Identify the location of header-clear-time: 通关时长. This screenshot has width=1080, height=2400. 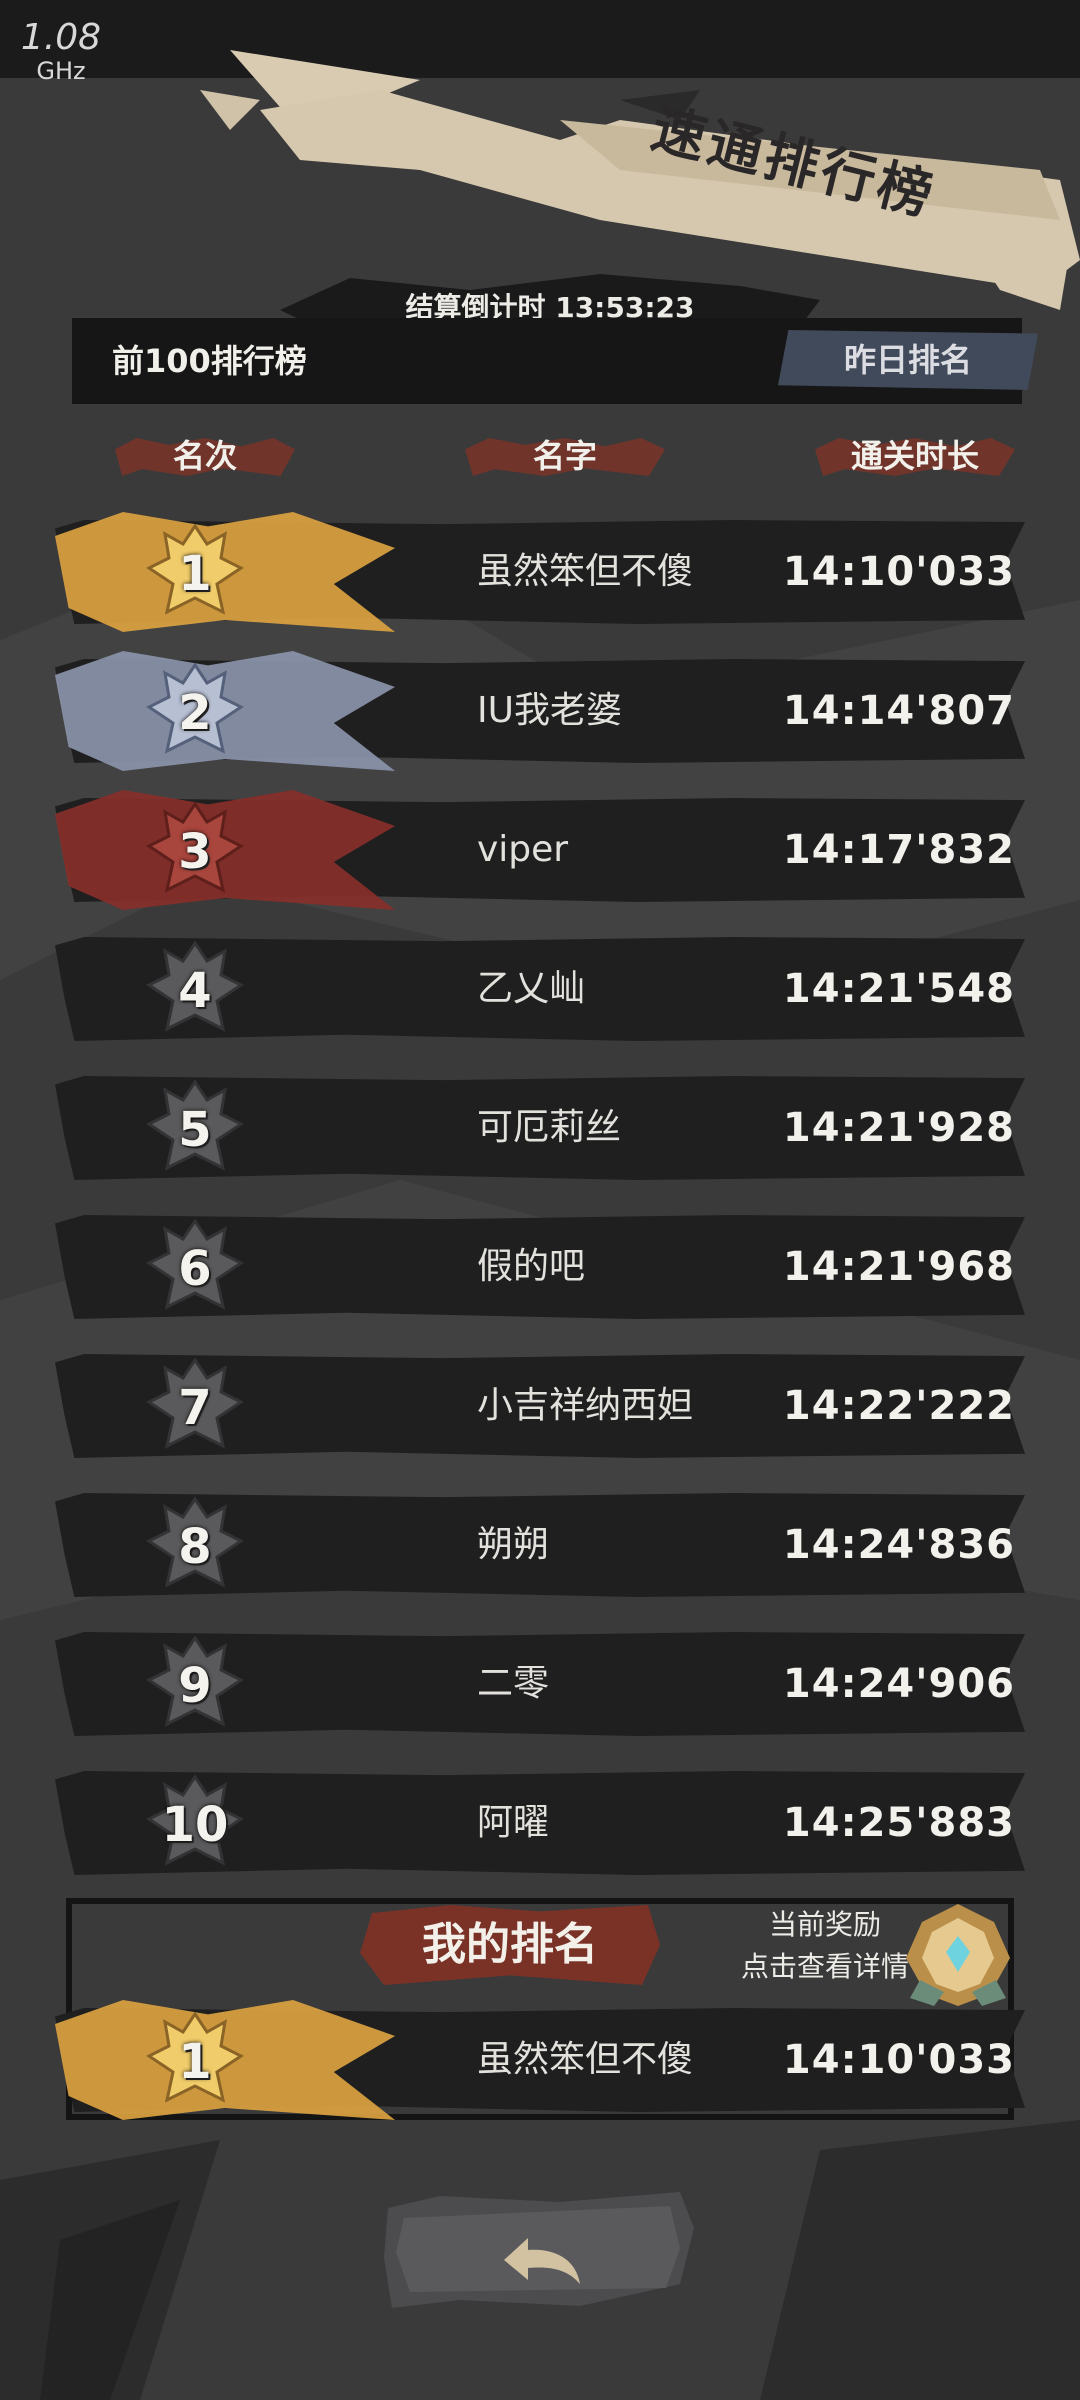
(915, 456).